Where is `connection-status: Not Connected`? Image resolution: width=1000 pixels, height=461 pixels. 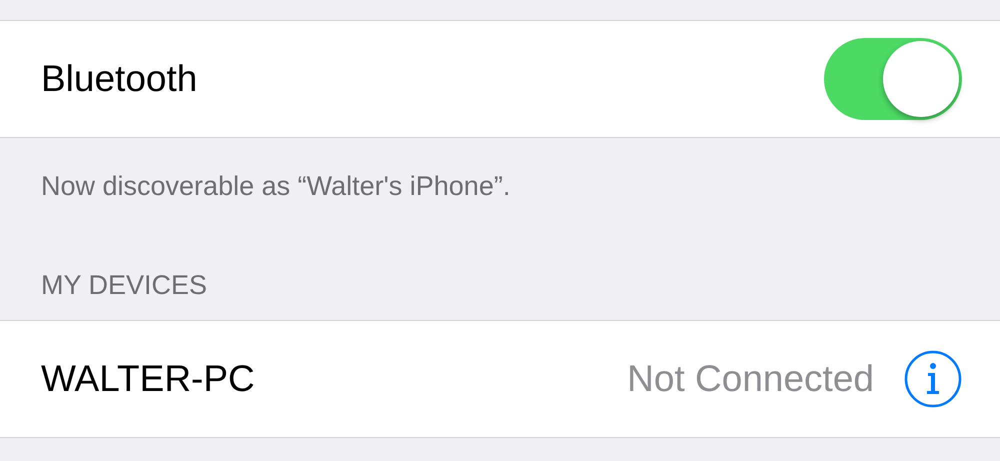 connection-status: Not Connected is located at coordinates (750, 379).